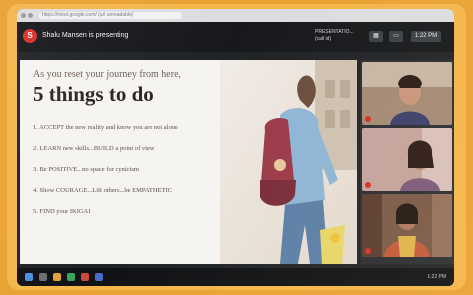  Describe the element at coordinates (436, 277) in the screenshot. I see `taskbar-clock: 1:22 PM` at that location.